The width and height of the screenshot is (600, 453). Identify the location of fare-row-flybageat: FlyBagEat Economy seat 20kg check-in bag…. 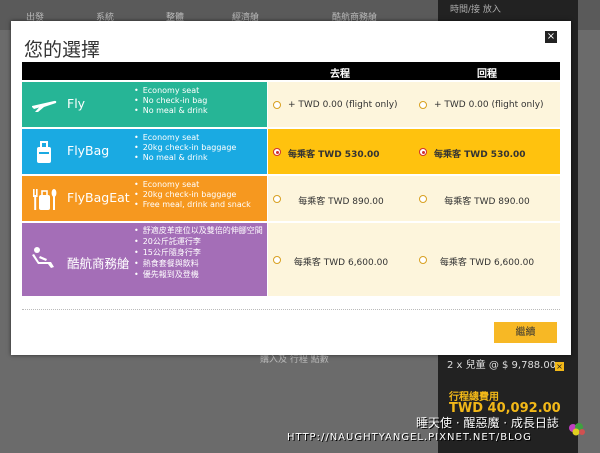
(291, 198).